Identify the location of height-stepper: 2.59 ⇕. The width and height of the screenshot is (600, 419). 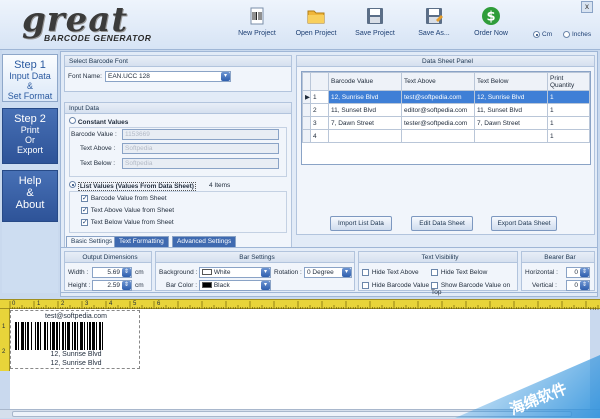
(112, 285).